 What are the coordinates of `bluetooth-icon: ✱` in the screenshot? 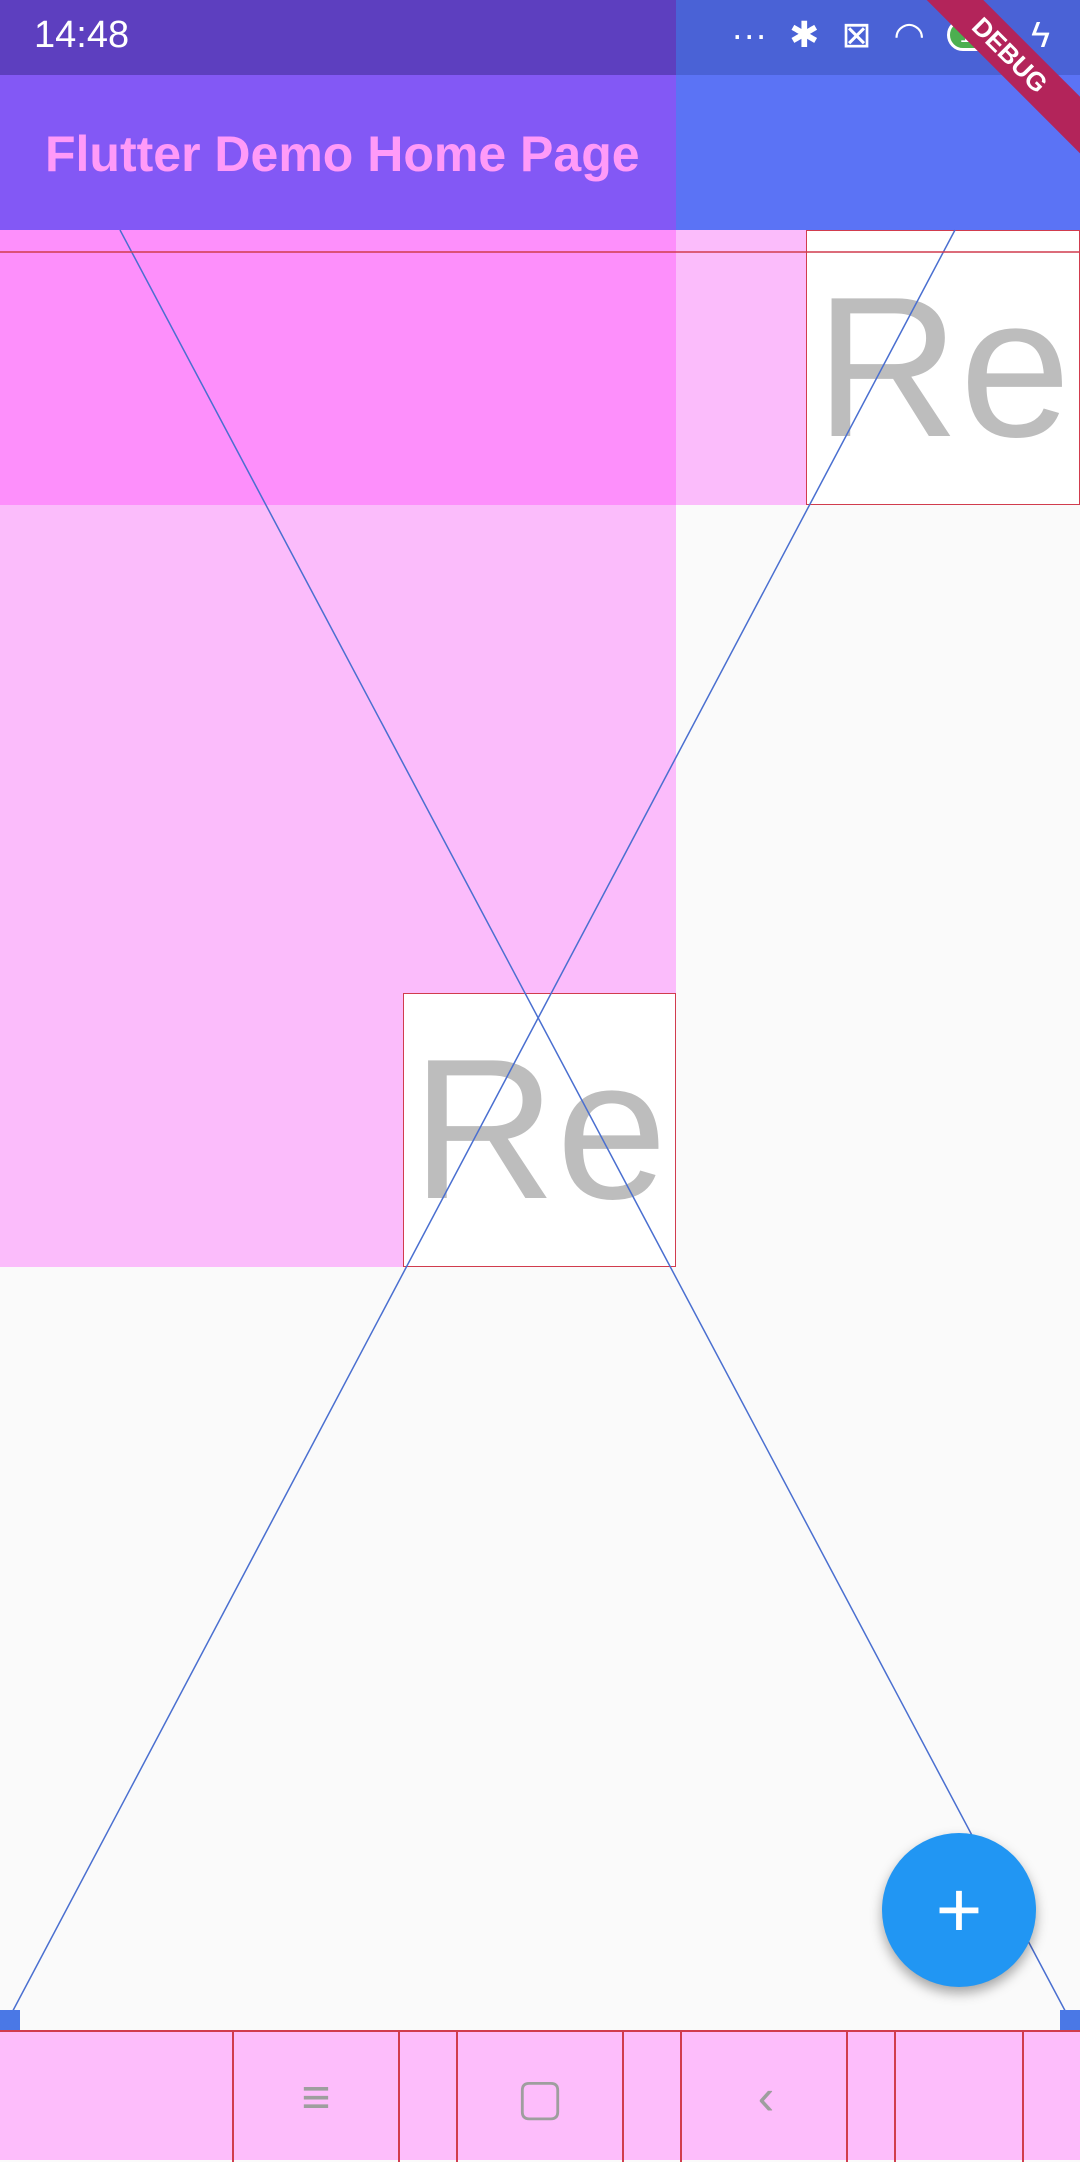 It's located at (804, 34).